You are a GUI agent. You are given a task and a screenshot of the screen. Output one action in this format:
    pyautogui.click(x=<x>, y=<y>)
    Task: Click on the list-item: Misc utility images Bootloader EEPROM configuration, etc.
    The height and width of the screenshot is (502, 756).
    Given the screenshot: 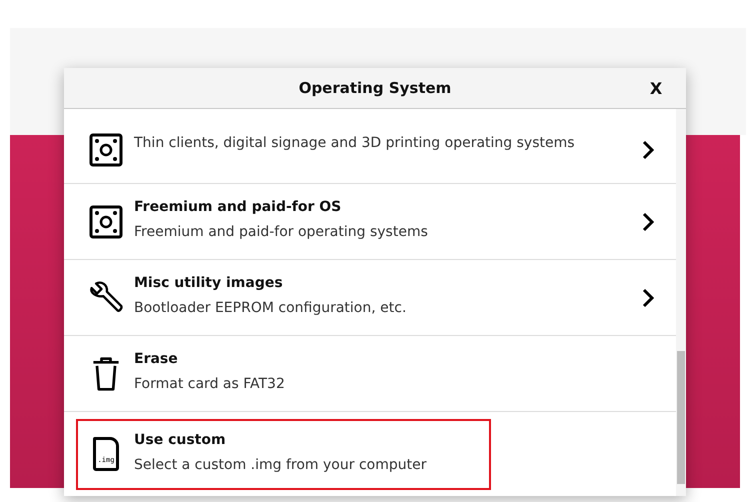 What is the action you would take?
    pyautogui.click(x=352, y=297)
    